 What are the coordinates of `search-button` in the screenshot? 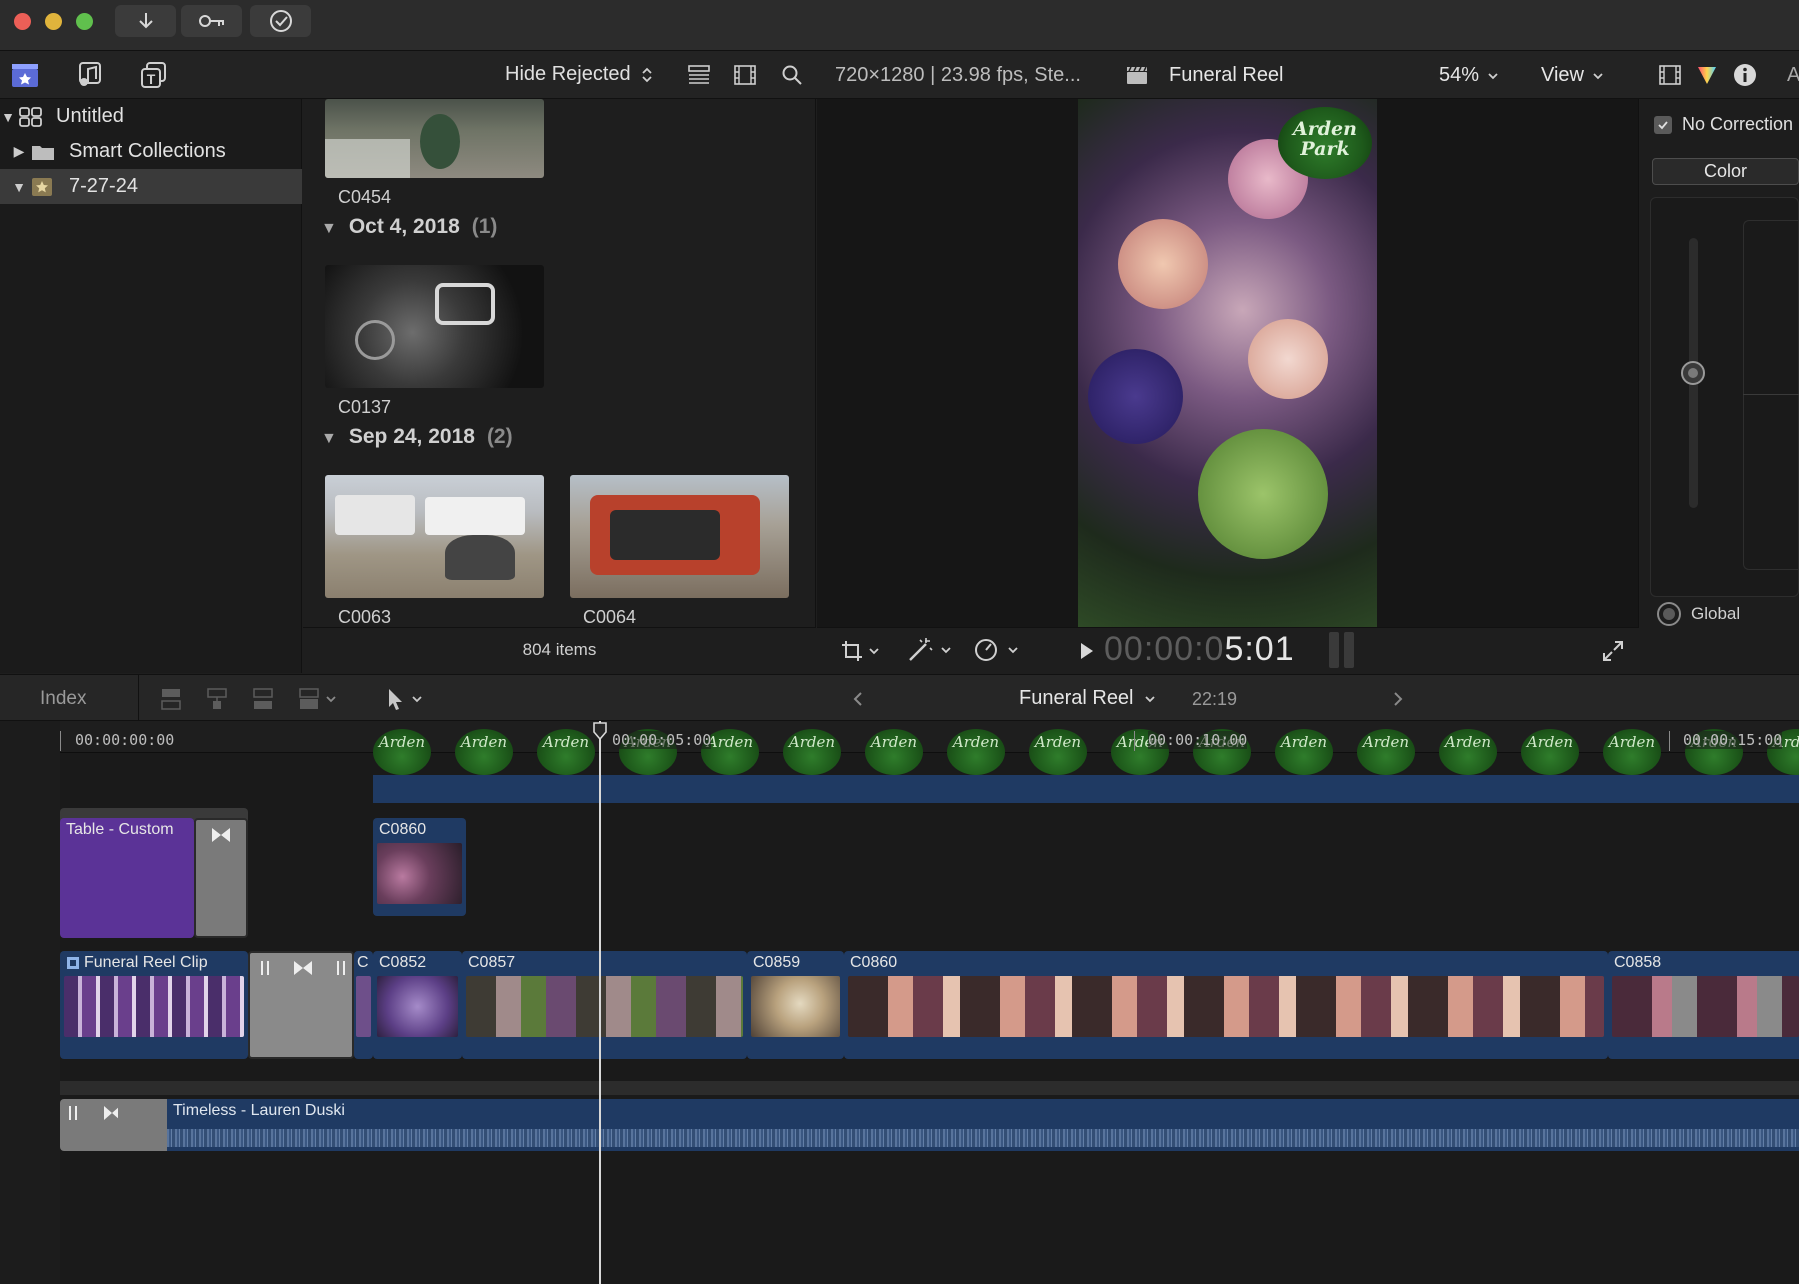 It's located at (792, 75).